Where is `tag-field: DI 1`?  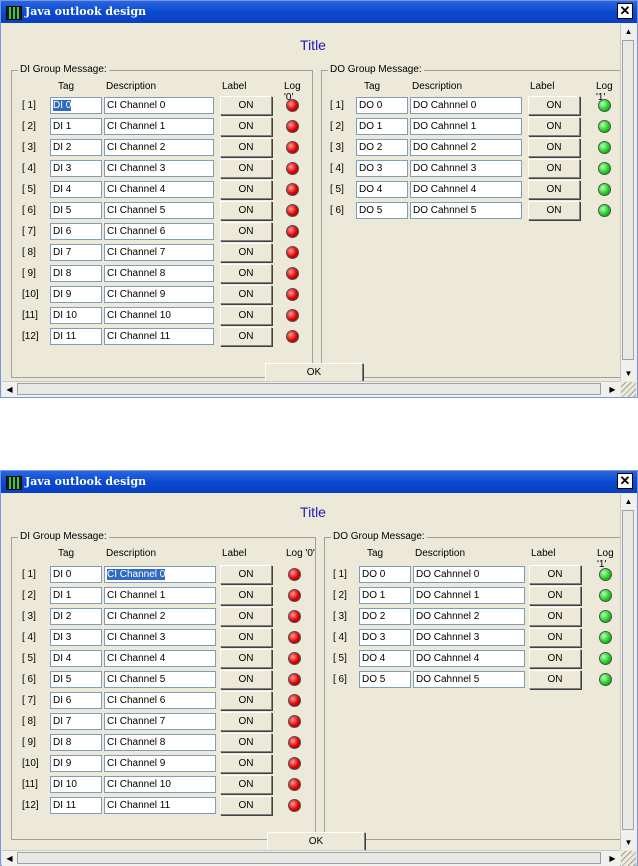
tag-field: DI 1 is located at coordinates (76, 595).